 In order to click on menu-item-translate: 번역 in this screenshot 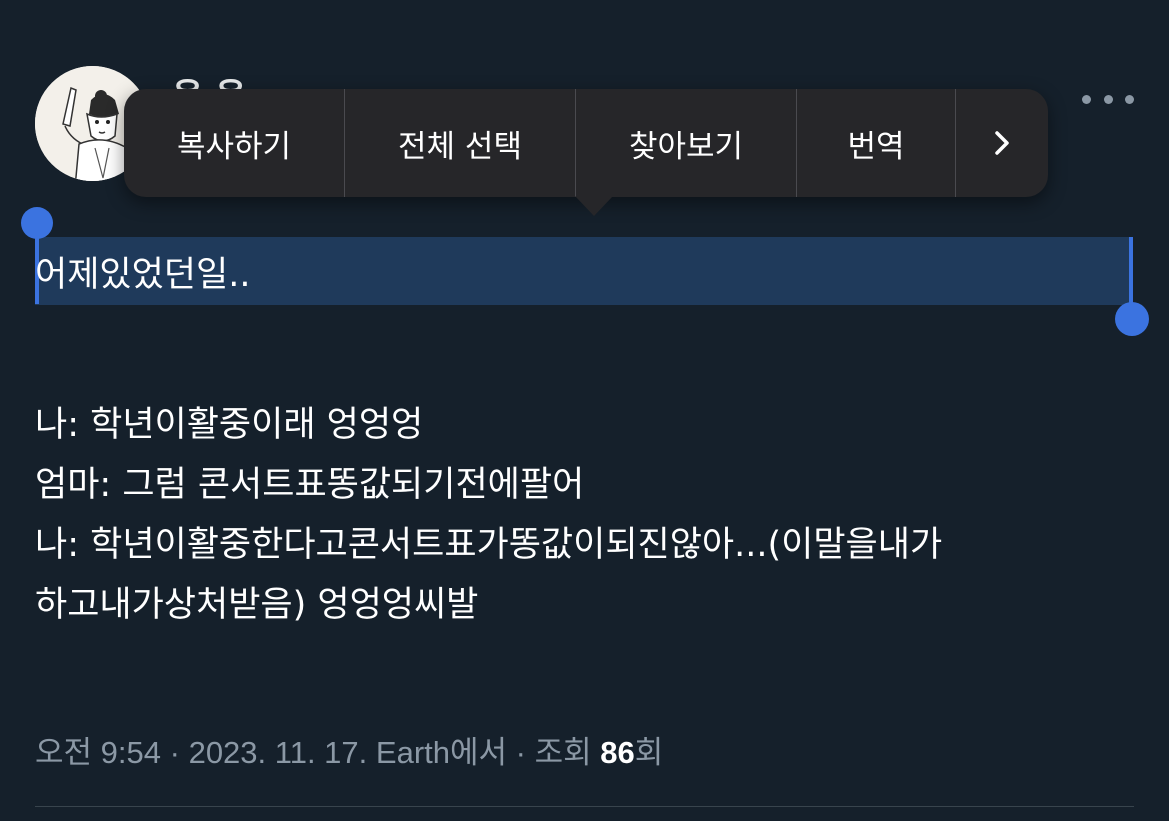, I will do `click(876, 143)`.